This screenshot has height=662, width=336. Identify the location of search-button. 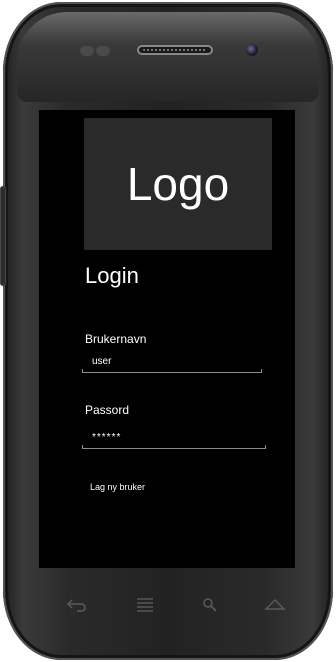
(210, 605).